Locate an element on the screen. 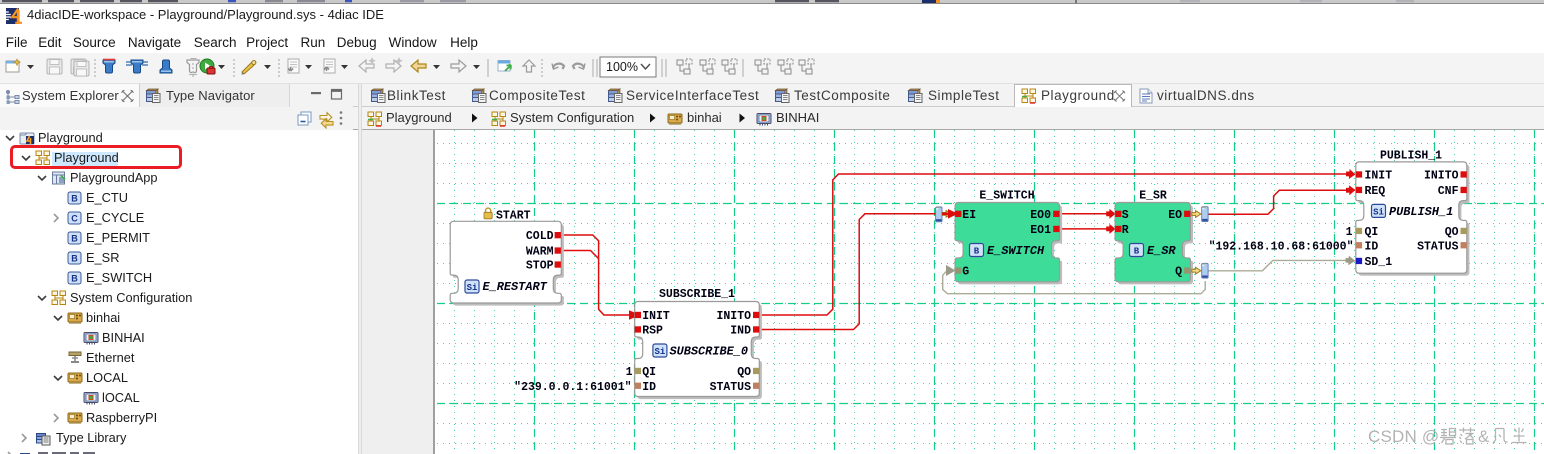 The height and width of the screenshot is (454, 1544). svg-text: RaspberryPI is located at coordinates (121, 417).